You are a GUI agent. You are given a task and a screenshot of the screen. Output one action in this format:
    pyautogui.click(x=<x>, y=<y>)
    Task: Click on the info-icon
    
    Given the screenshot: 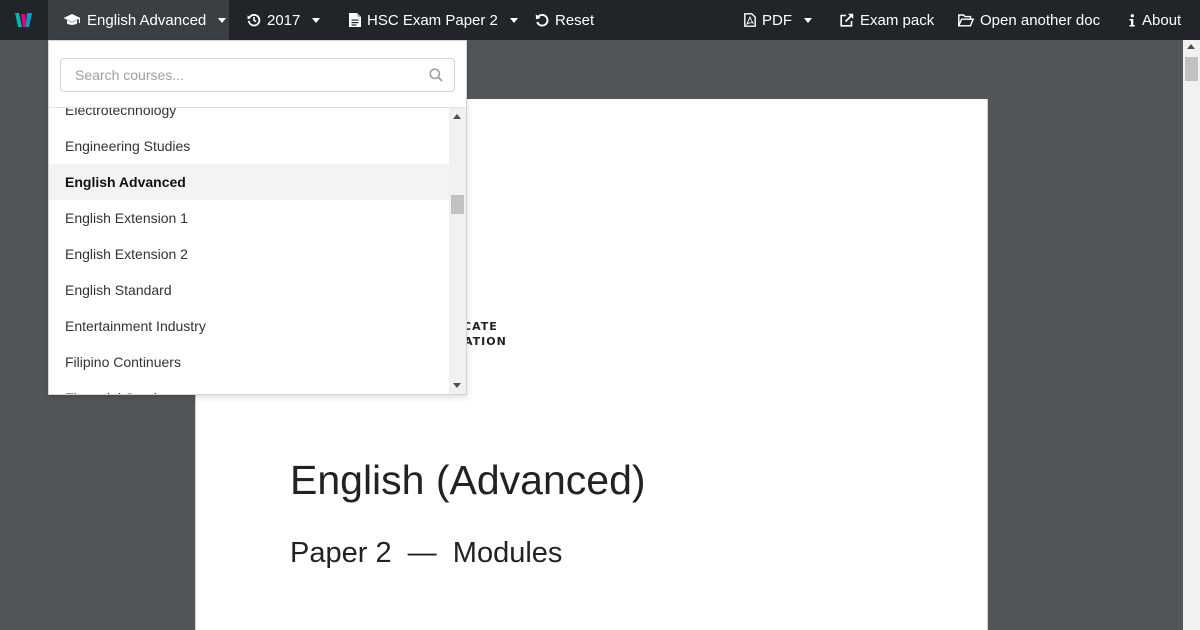 What is the action you would take?
    pyautogui.click(x=1132, y=19)
    